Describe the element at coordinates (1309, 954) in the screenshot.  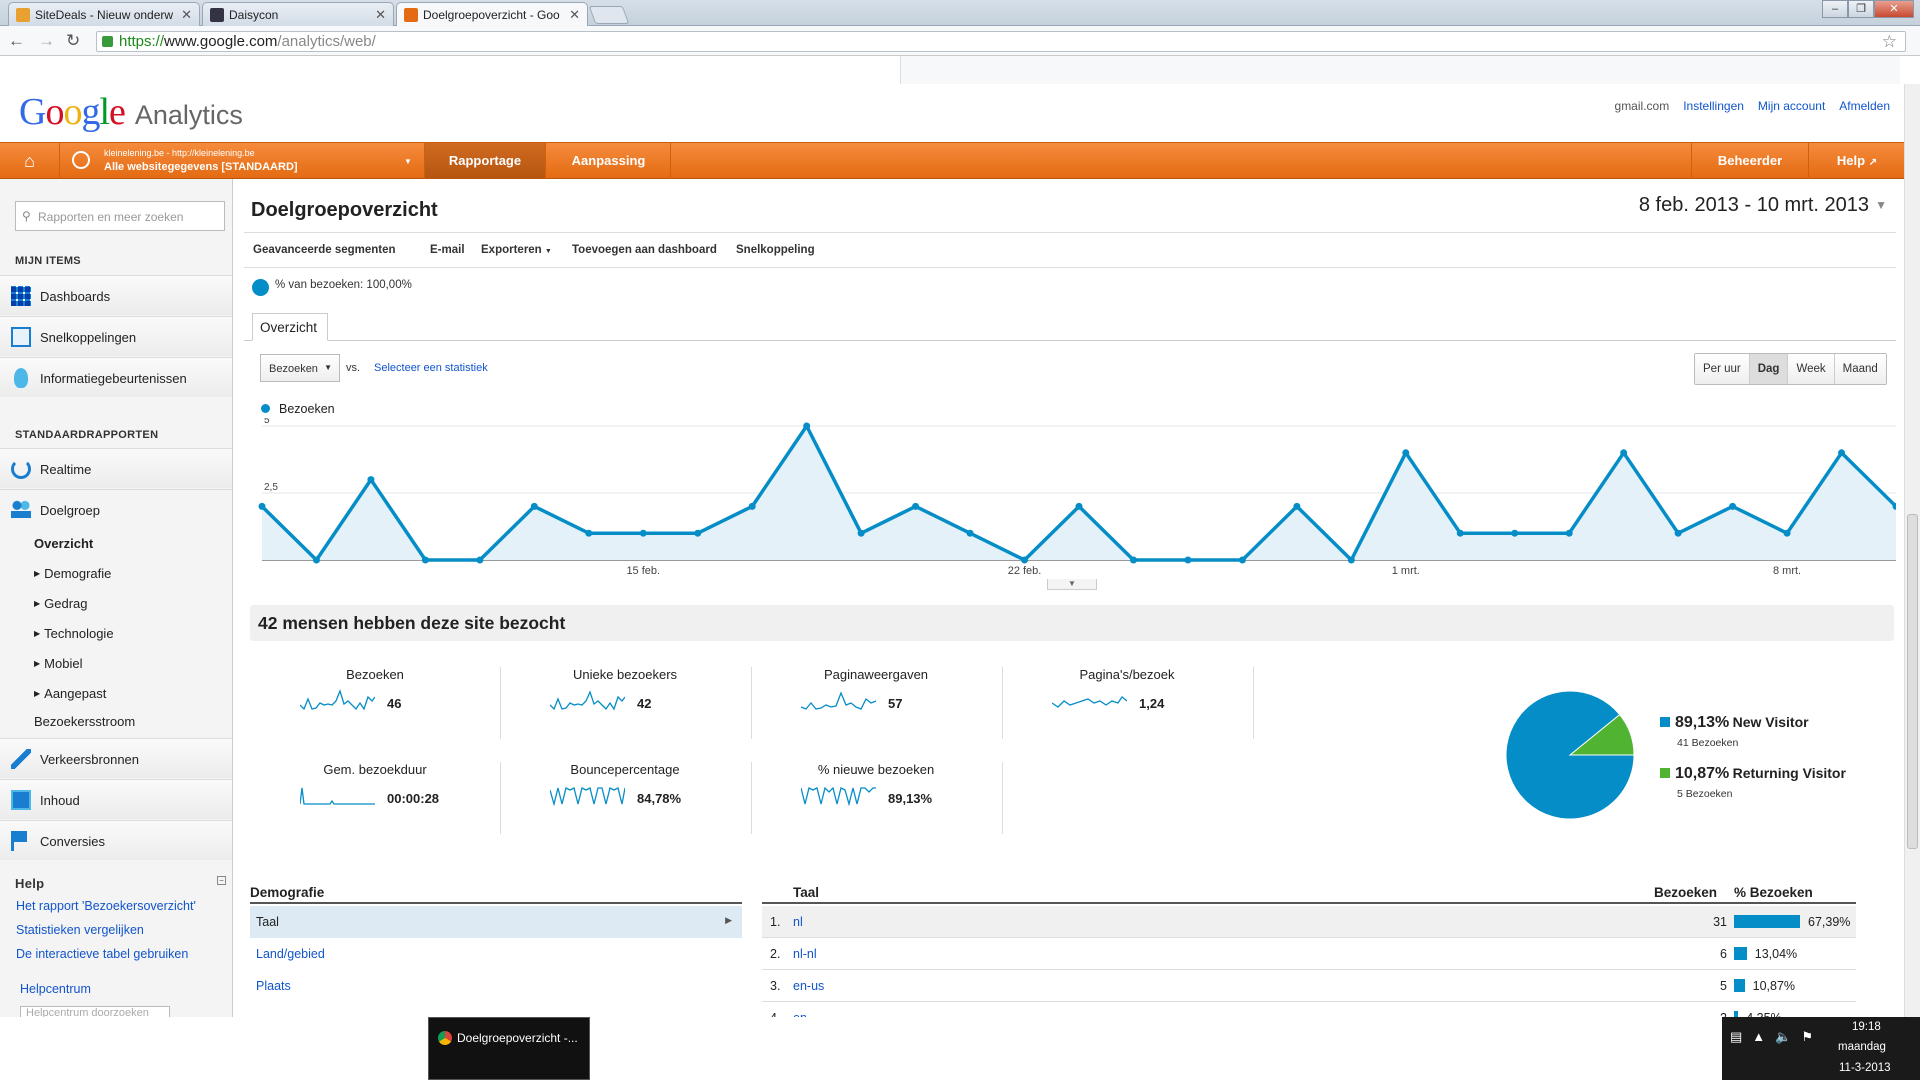
I see `language-table-row: 2. nl-nl 6 13,04%` at that location.